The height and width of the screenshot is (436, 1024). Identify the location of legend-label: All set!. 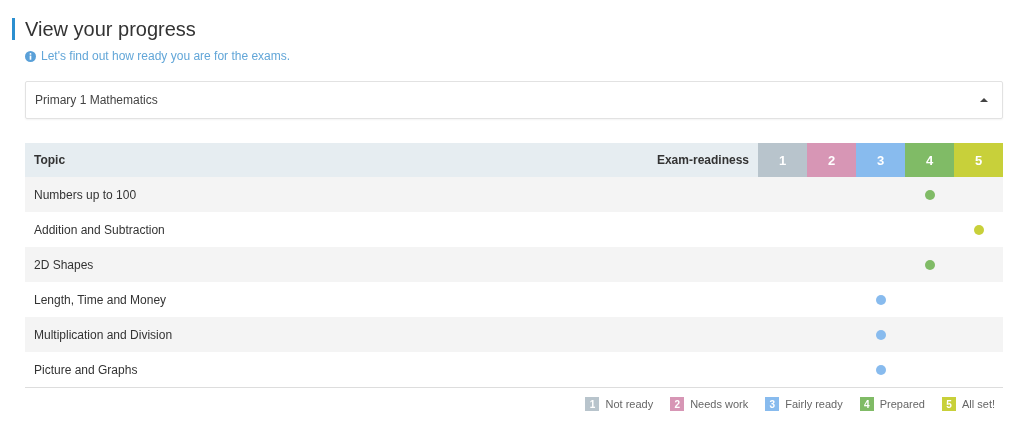
(978, 404).